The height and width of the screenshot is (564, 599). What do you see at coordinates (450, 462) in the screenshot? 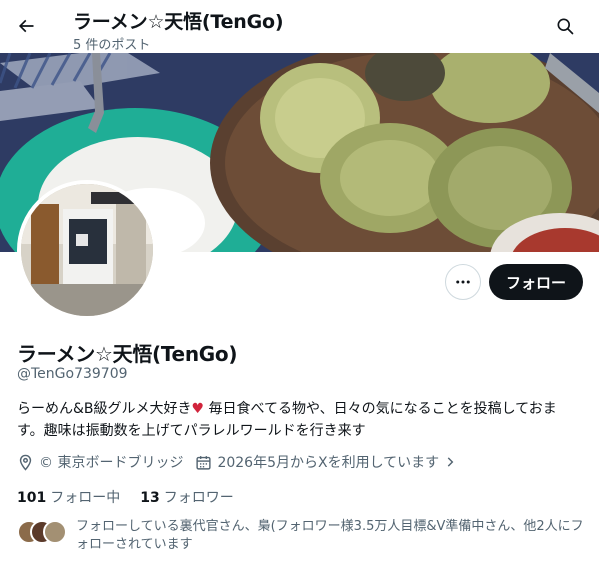
I see `chevron-right-icon` at bounding box center [450, 462].